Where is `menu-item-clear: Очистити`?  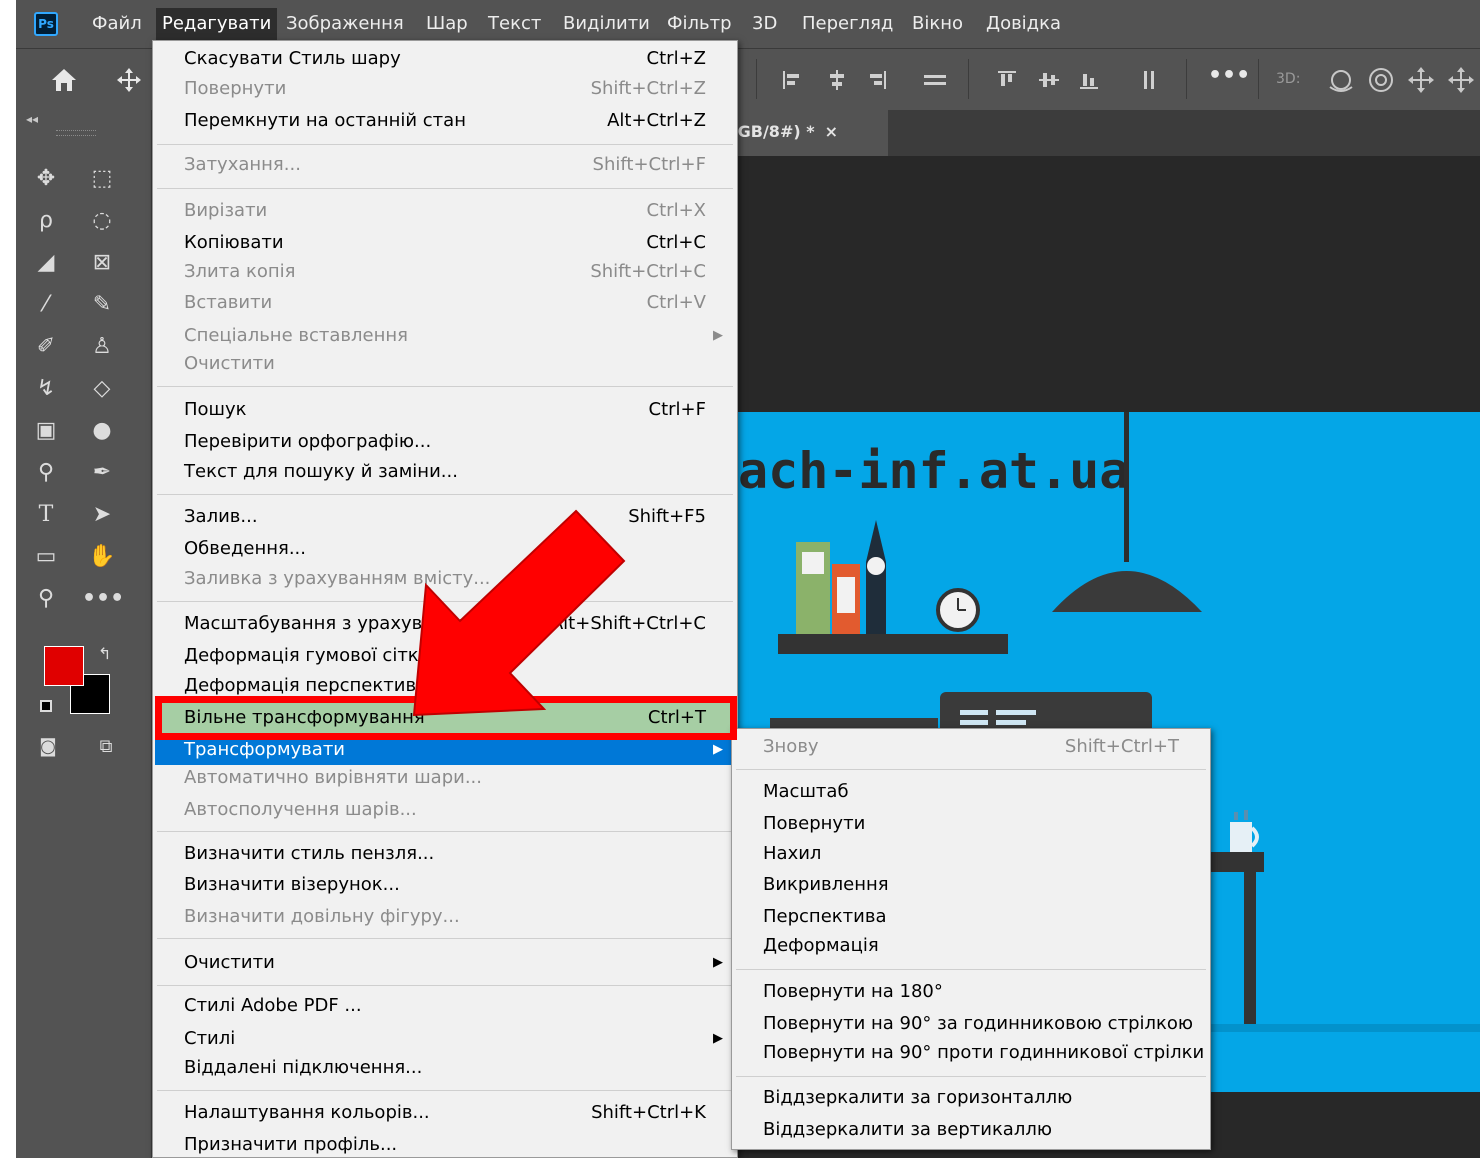
menu-item-clear: Очистити is located at coordinates (445, 364).